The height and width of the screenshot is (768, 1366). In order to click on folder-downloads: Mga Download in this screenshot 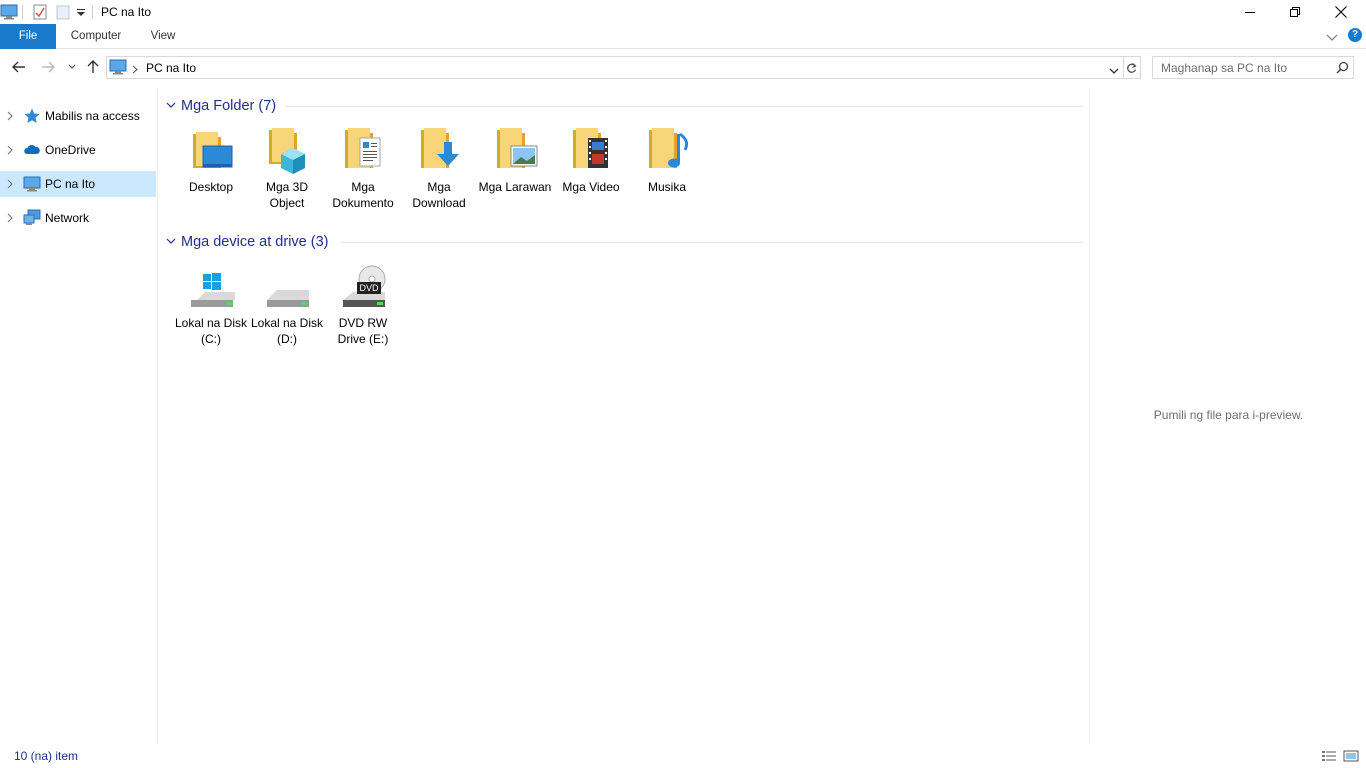, I will do `click(439, 169)`.